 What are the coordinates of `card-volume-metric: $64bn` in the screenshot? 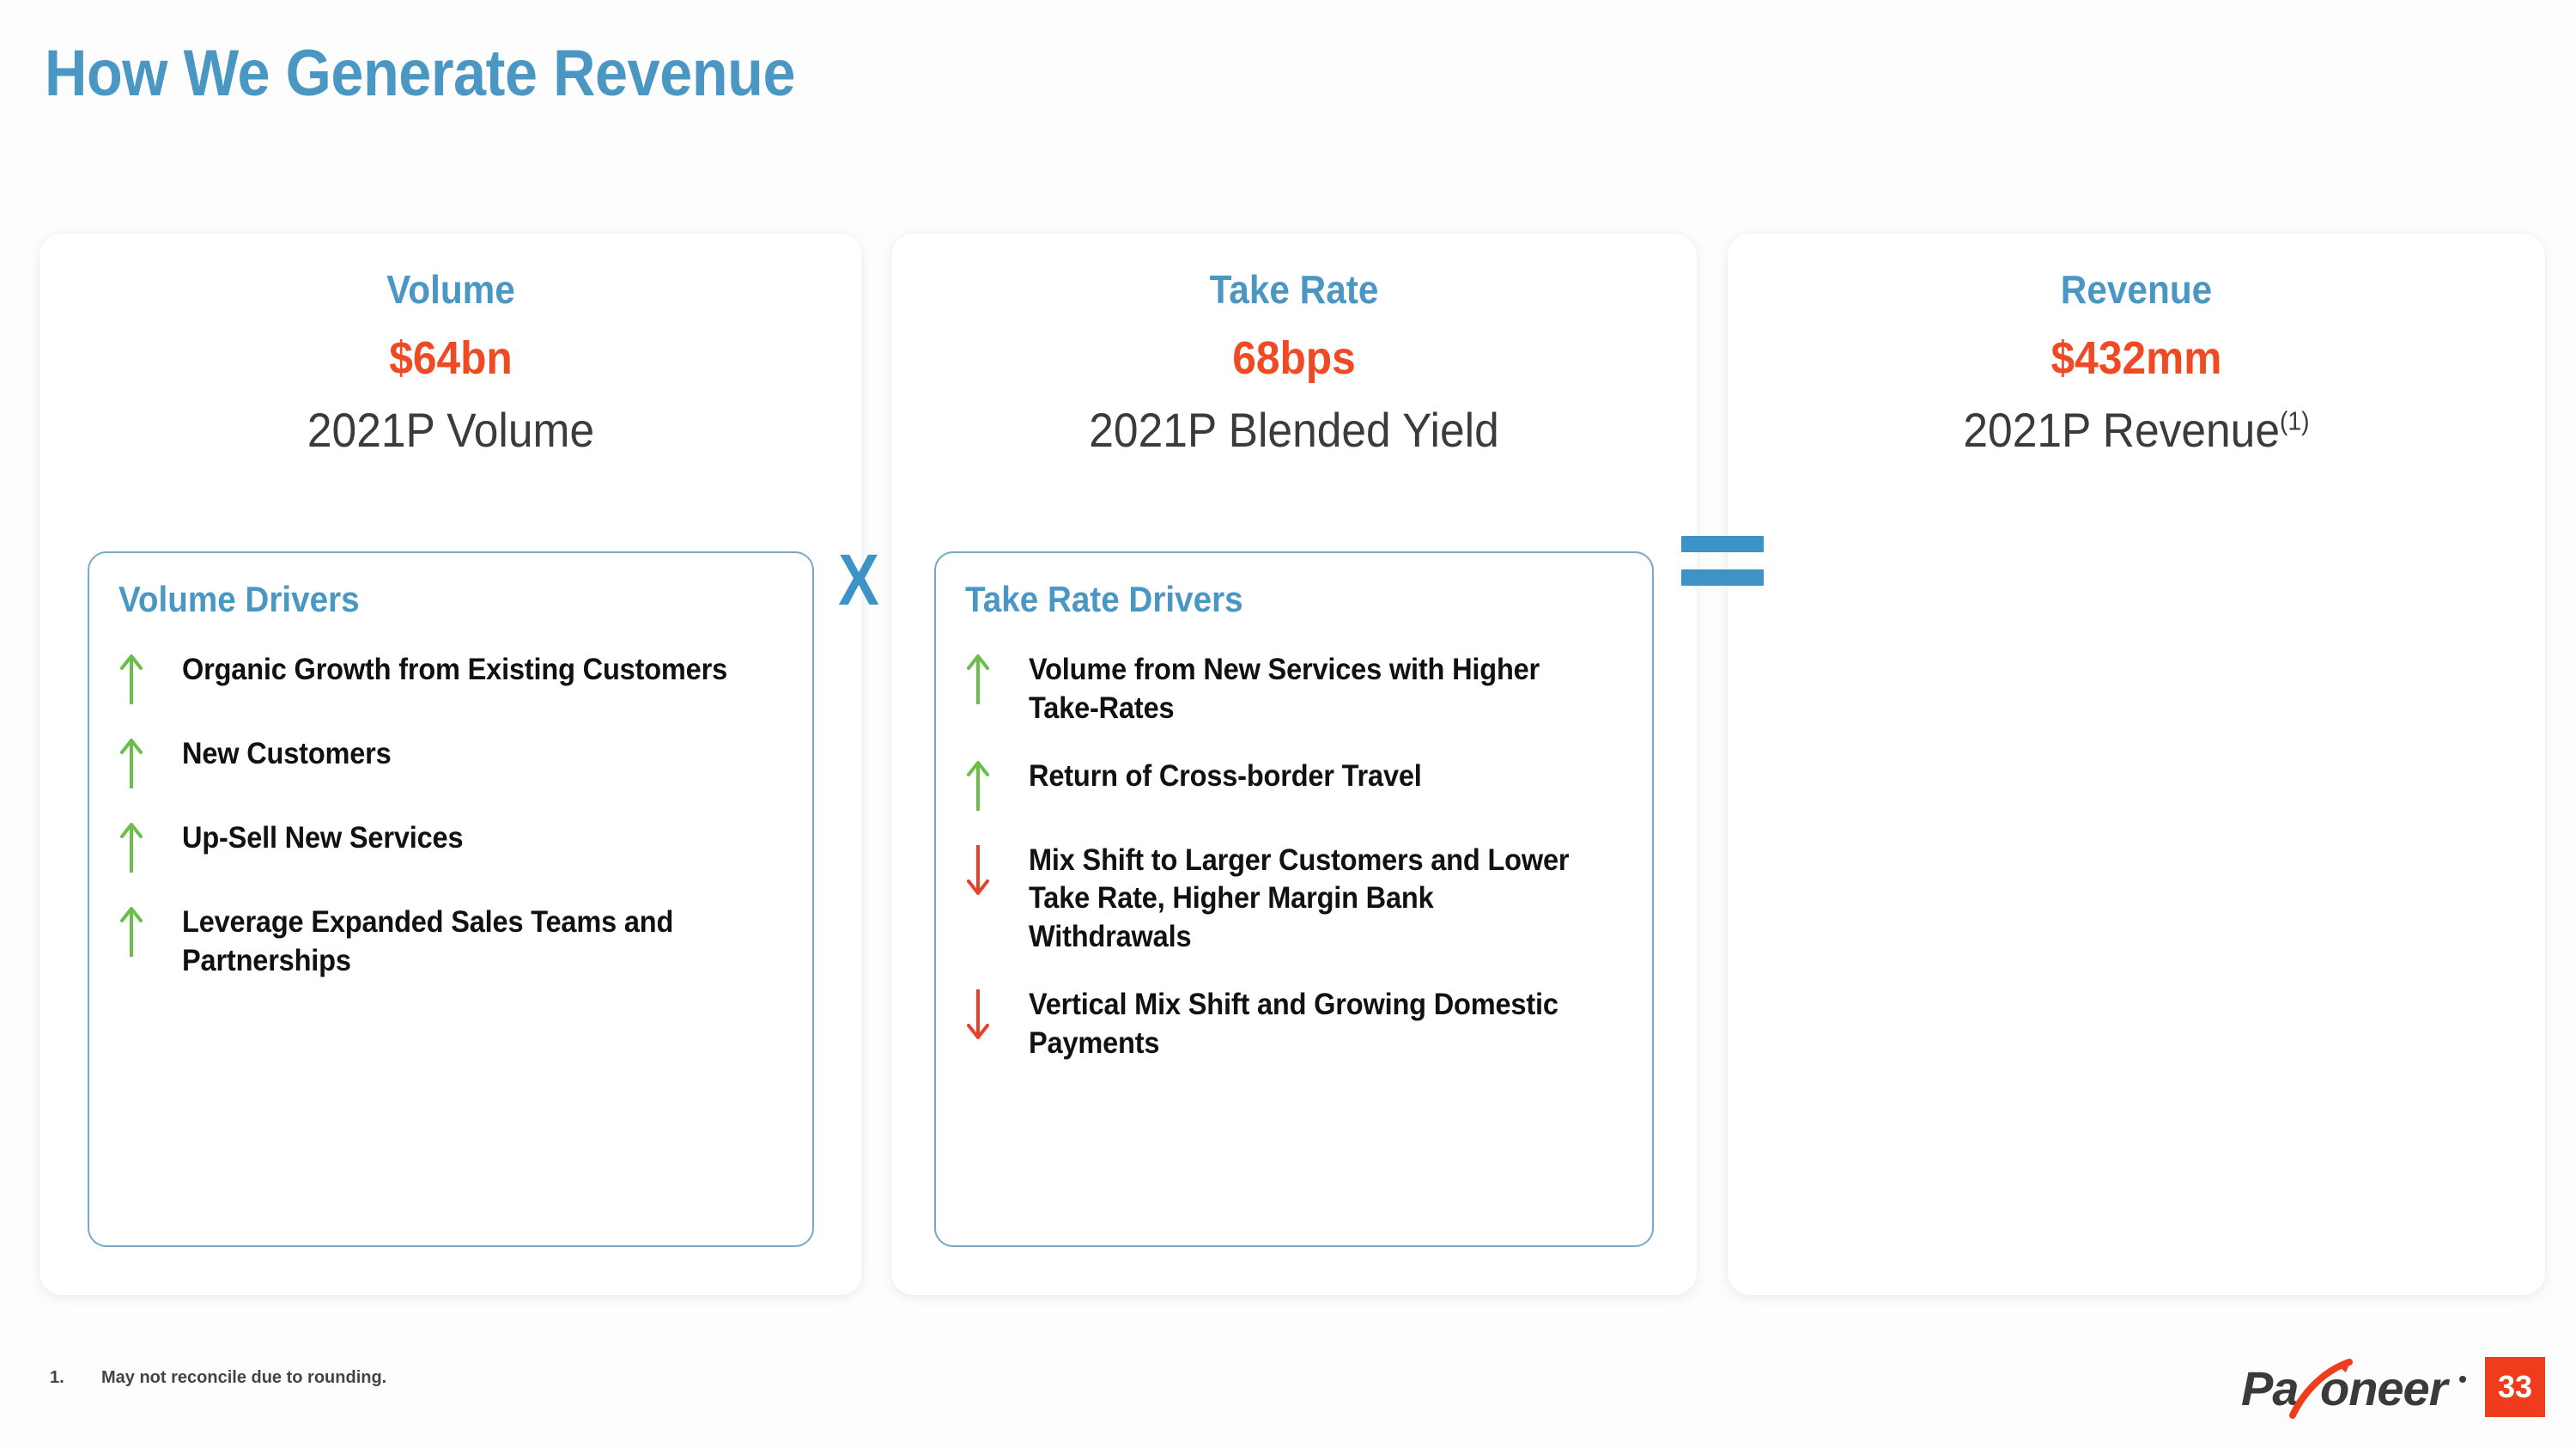 It's located at (451, 358).